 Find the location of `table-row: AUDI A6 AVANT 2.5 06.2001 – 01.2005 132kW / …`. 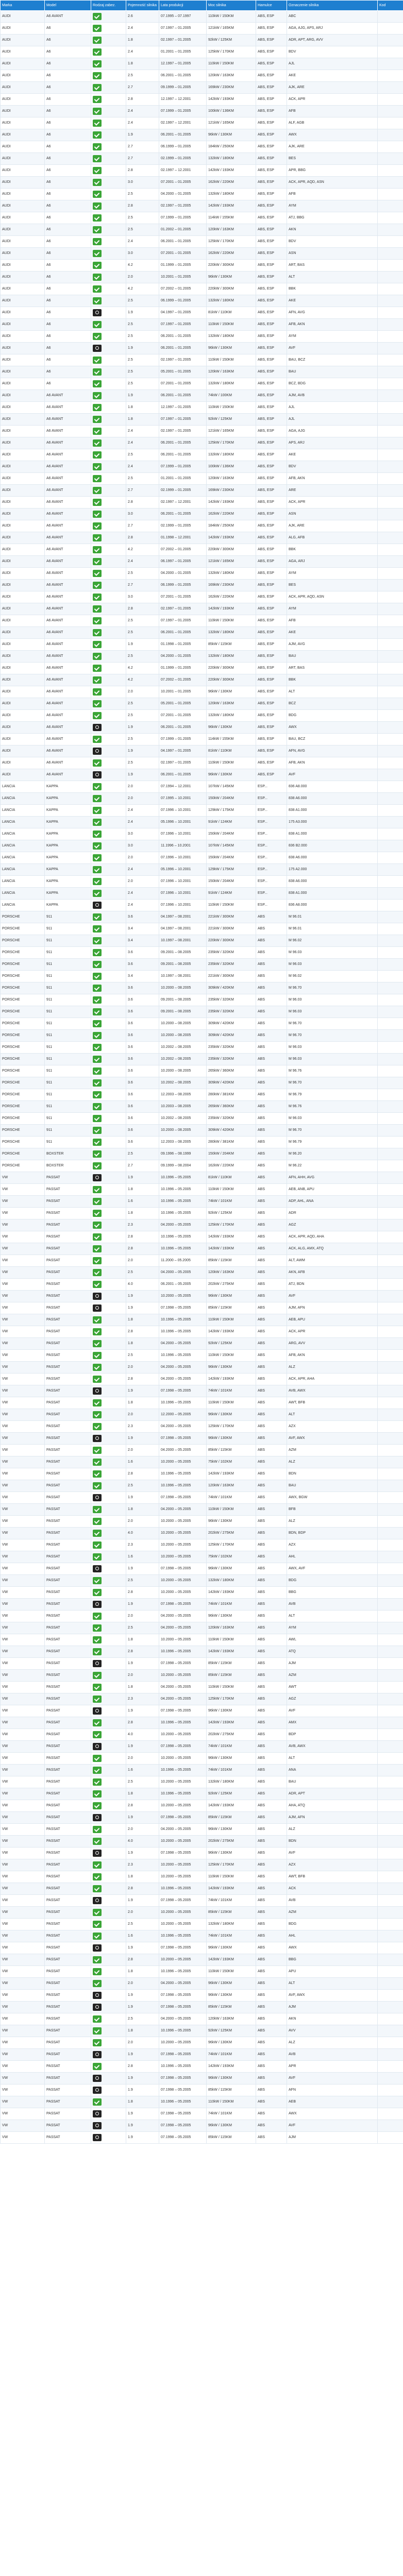

table-row: AUDI A6 AVANT 2.5 06.2001 – 01.2005 132kW / … is located at coordinates (202, 455).